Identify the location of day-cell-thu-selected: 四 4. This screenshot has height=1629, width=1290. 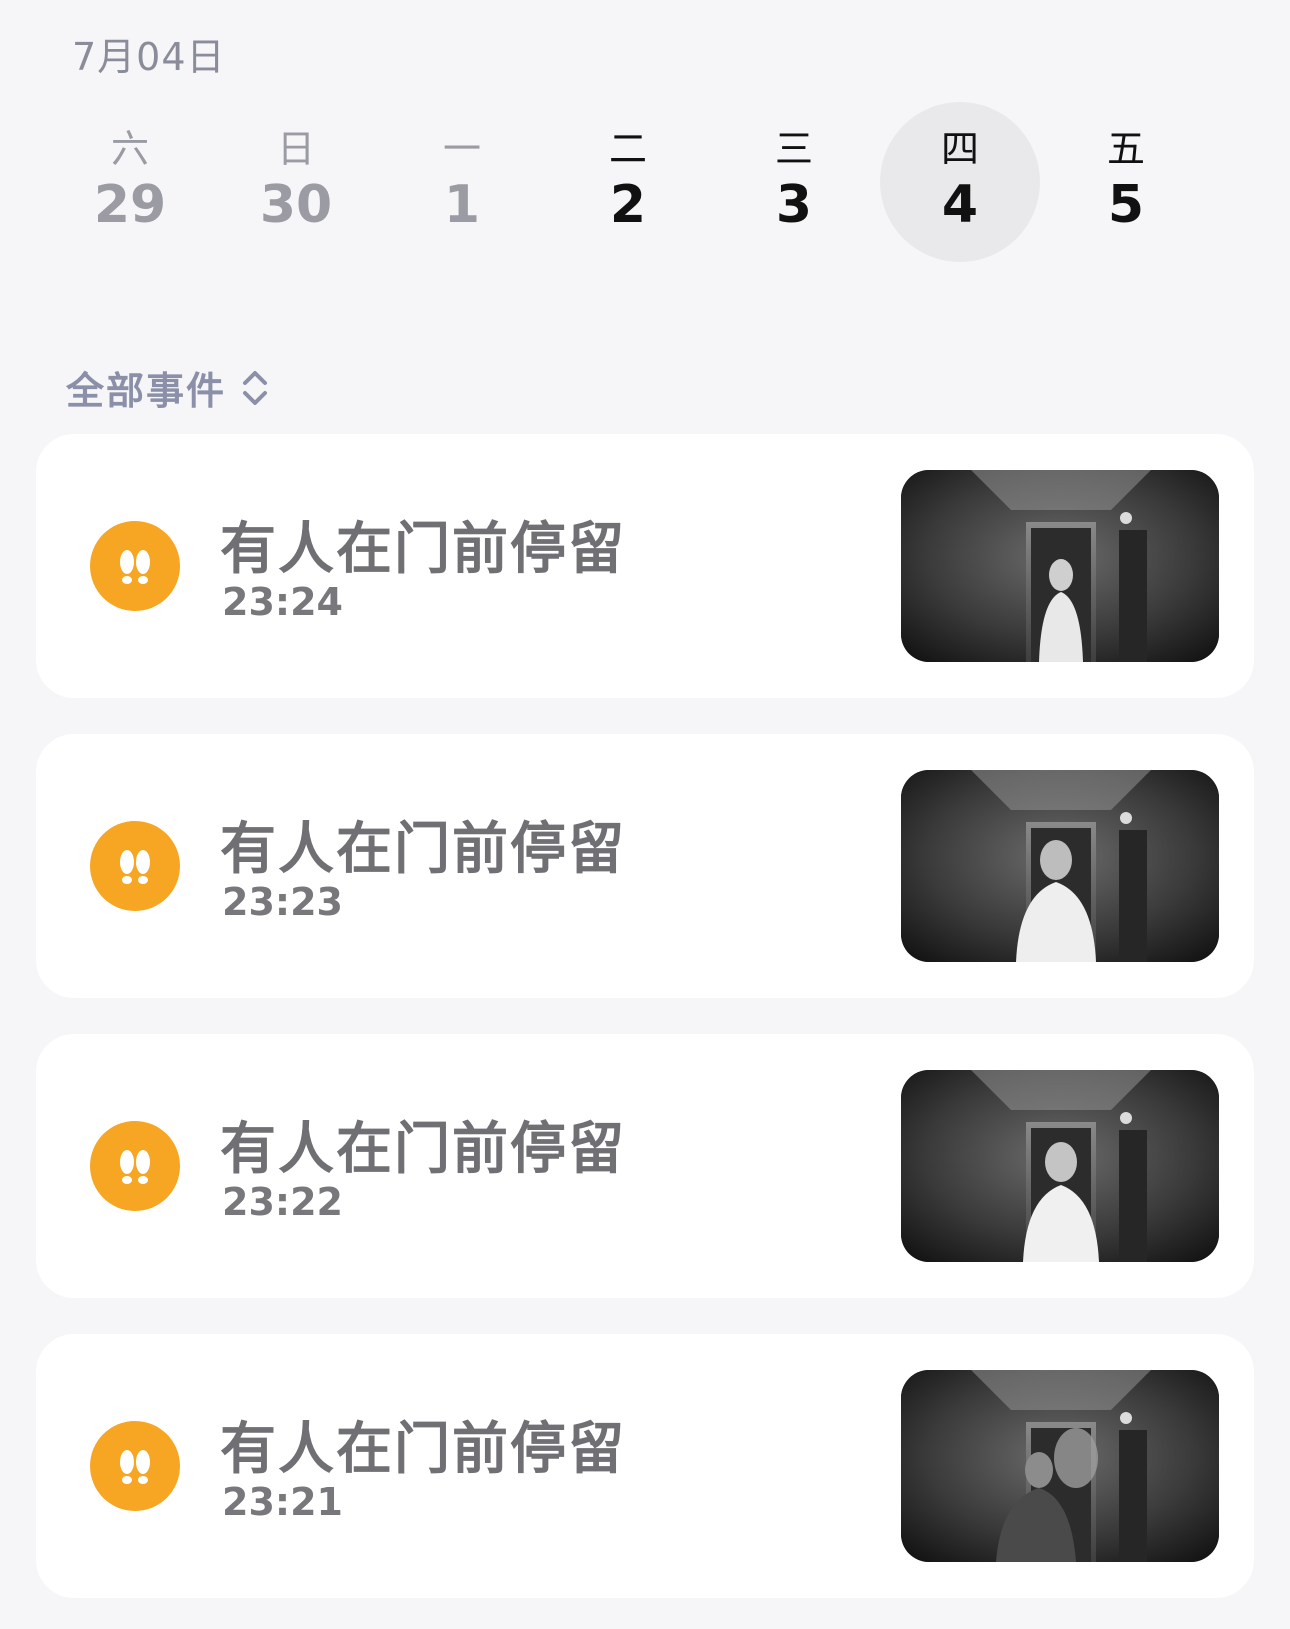
(960, 182).